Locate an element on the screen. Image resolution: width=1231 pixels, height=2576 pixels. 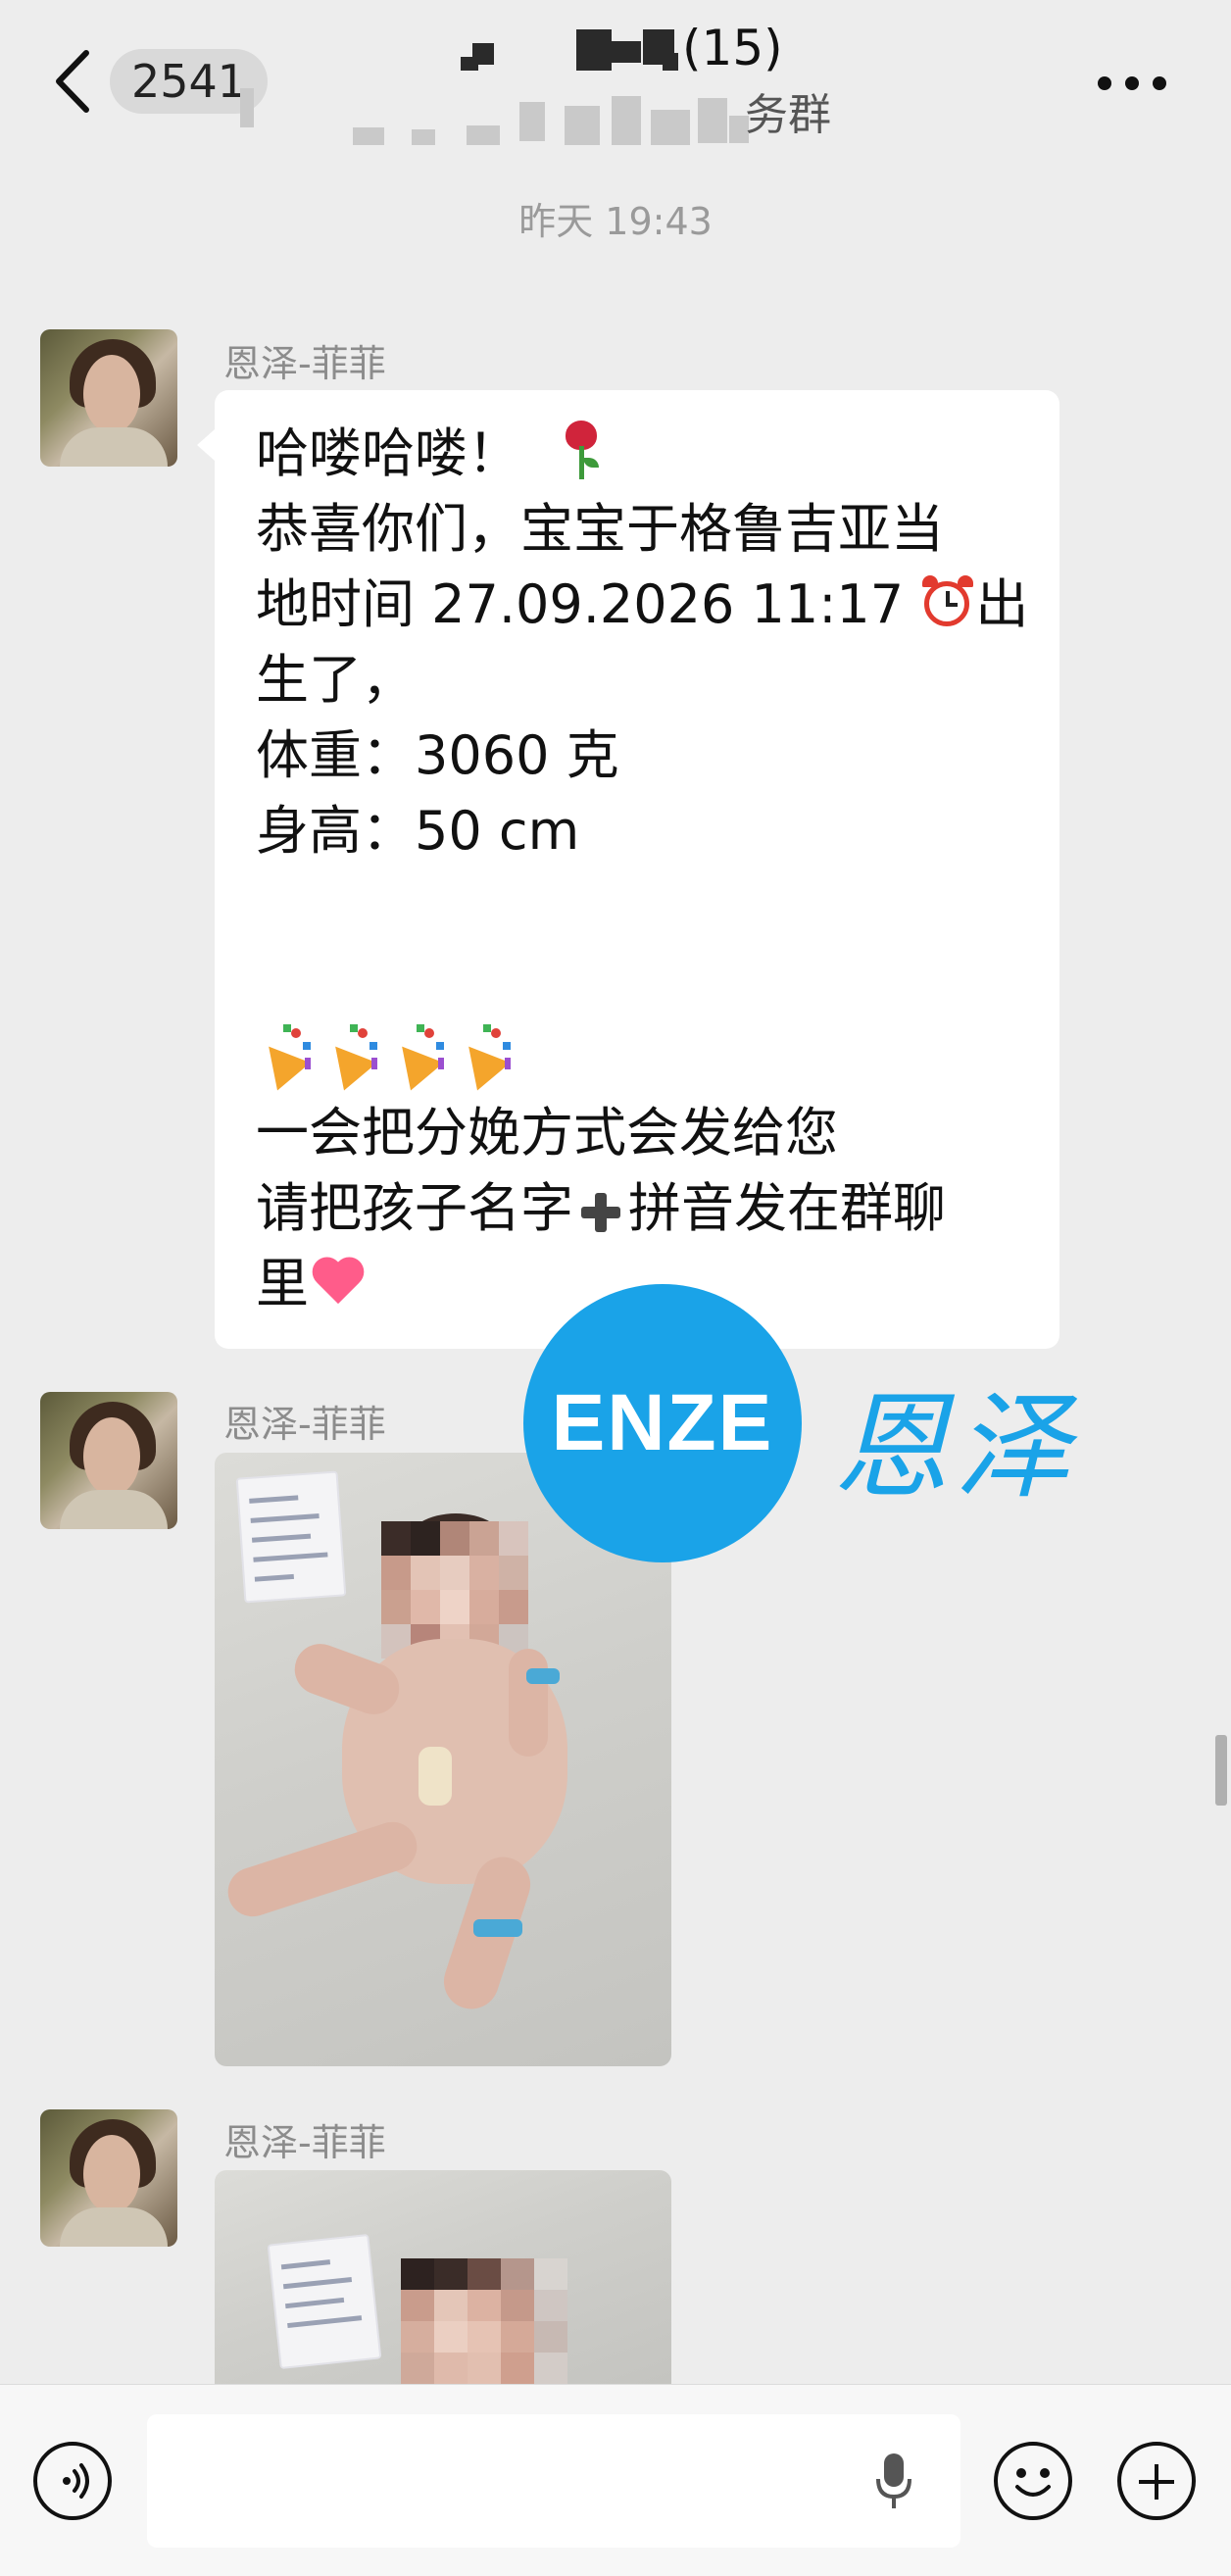
chat-header: 2541 (15) 务群 is located at coordinates (616, 83).